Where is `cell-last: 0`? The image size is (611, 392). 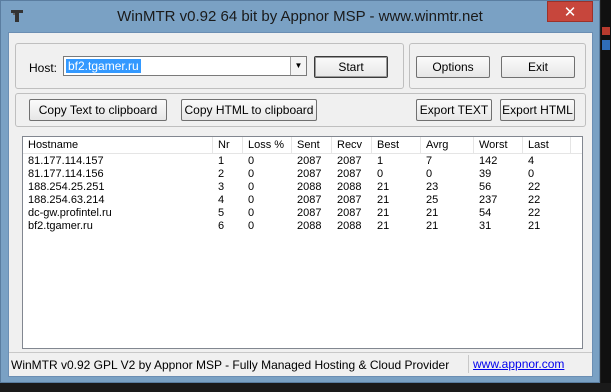
cell-last: 0 is located at coordinates (531, 174).